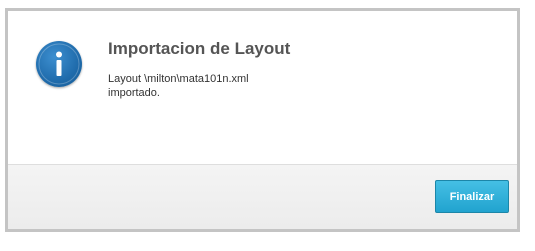 This screenshot has height=251, width=535. What do you see at coordinates (134, 93) in the screenshot?
I see `message-line: importado.` at bounding box center [134, 93].